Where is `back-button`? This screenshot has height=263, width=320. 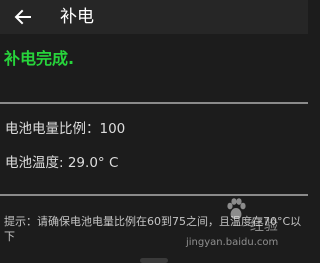 back-button is located at coordinates (23, 17).